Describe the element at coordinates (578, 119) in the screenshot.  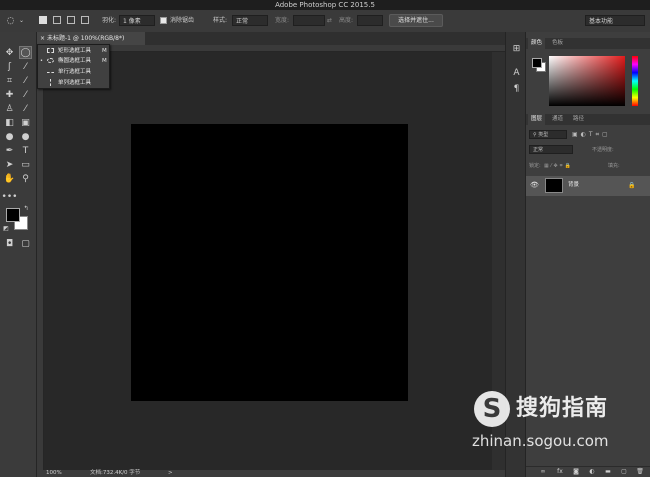
I see `tab-paths: 路径` at that location.